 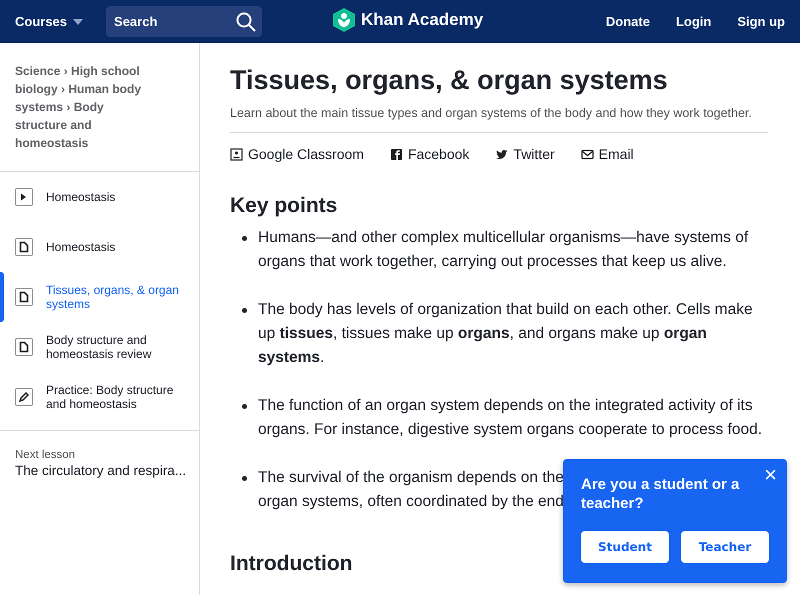 I want to click on search-field: Search, so click(x=184, y=21).